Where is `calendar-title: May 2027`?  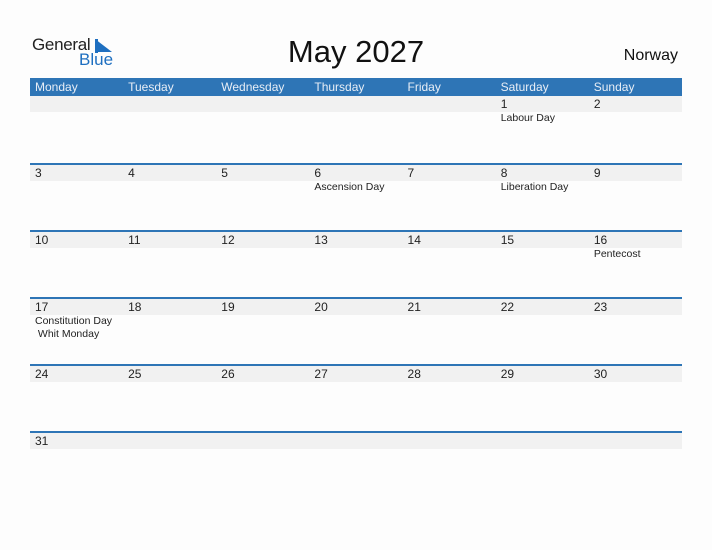
calendar-title: May 2027 is located at coordinates (356, 51).